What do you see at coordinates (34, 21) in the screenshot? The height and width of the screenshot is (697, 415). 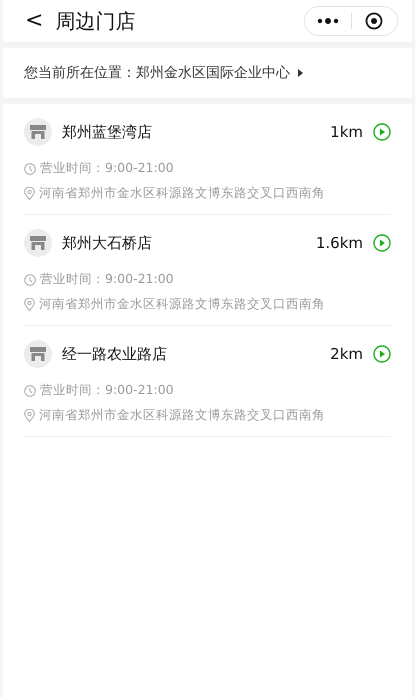 I see `back-button: <` at bounding box center [34, 21].